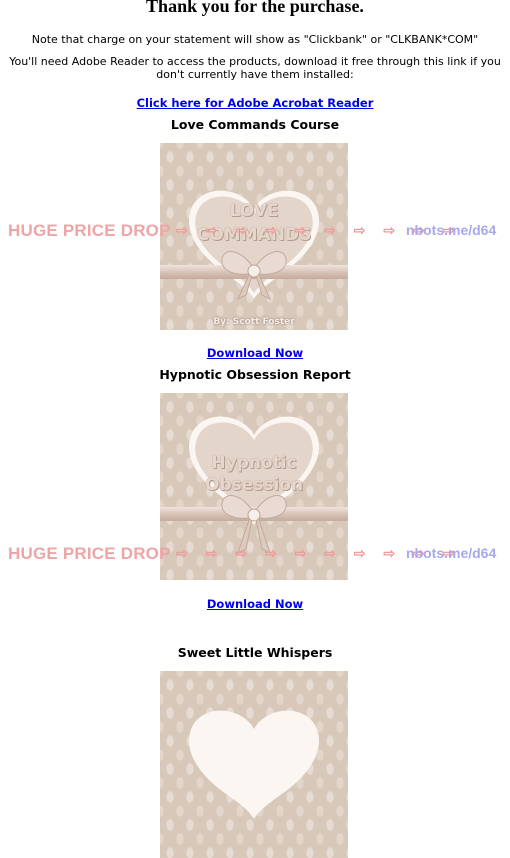 This screenshot has height=858, width=510. I want to click on page-title: Thank you for the purchase., so click(255, 8).